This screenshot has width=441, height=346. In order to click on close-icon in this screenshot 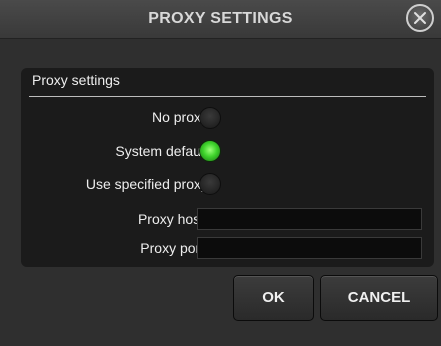, I will do `click(420, 18)`.